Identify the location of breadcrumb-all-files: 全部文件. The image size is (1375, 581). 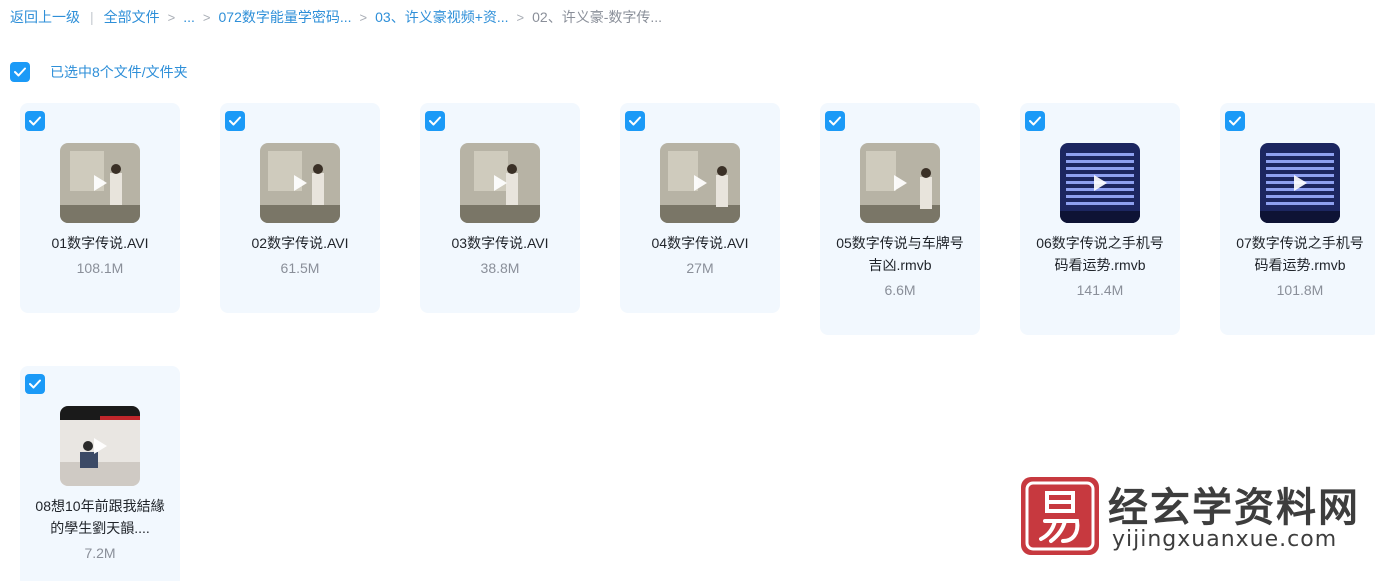
(132, 17).